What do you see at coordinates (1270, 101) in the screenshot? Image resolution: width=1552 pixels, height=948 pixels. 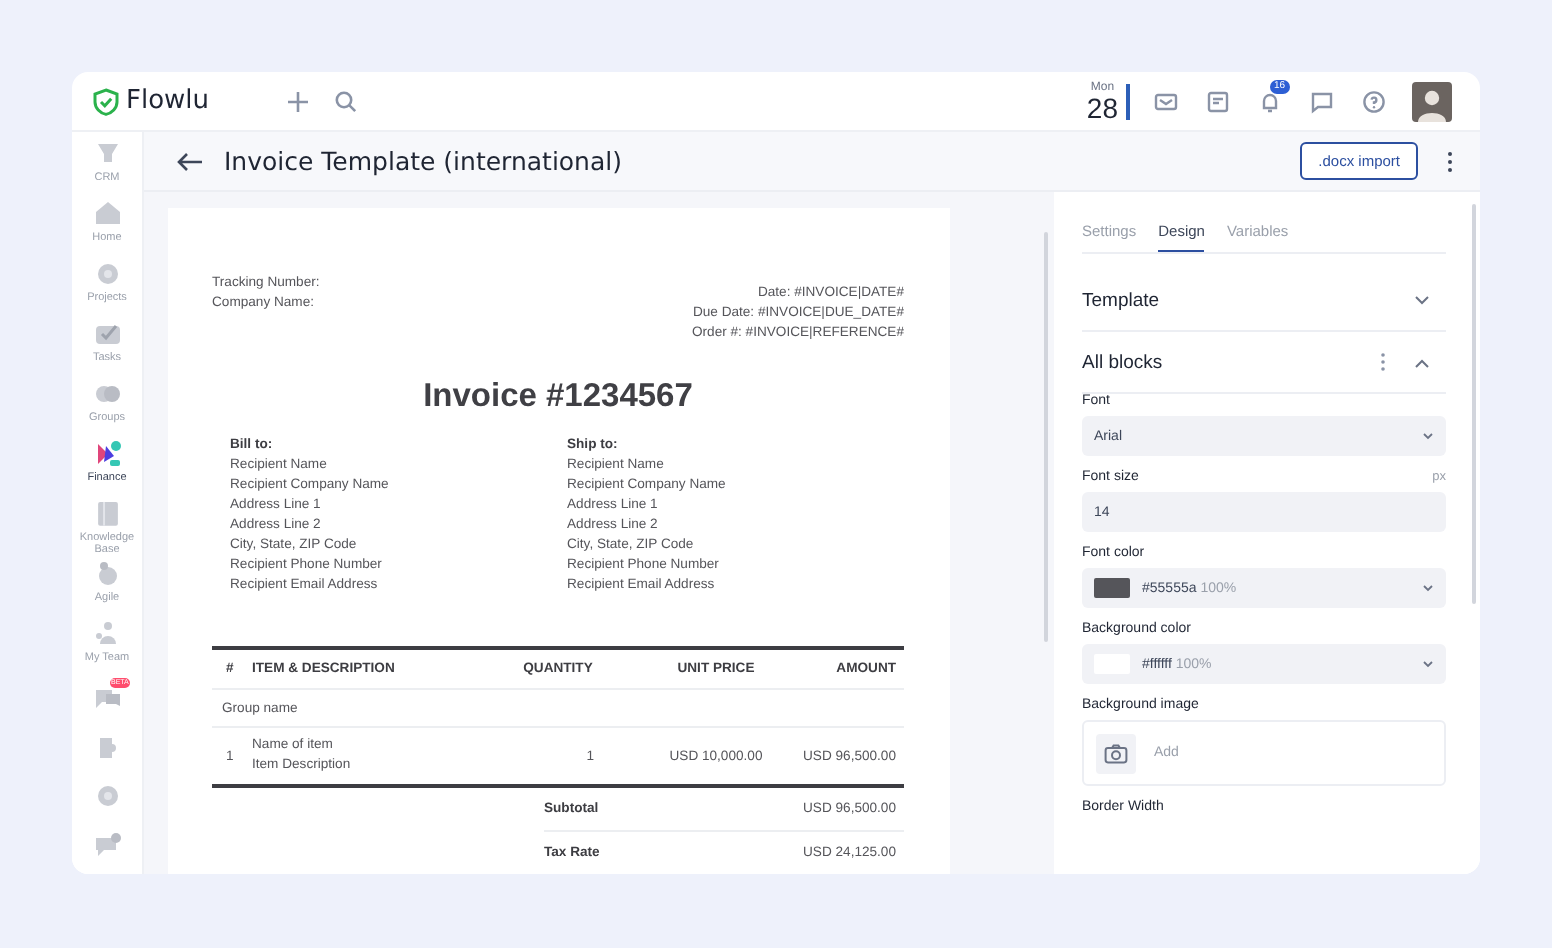 I see `bell-icon` at bounding box center [1270, 101].